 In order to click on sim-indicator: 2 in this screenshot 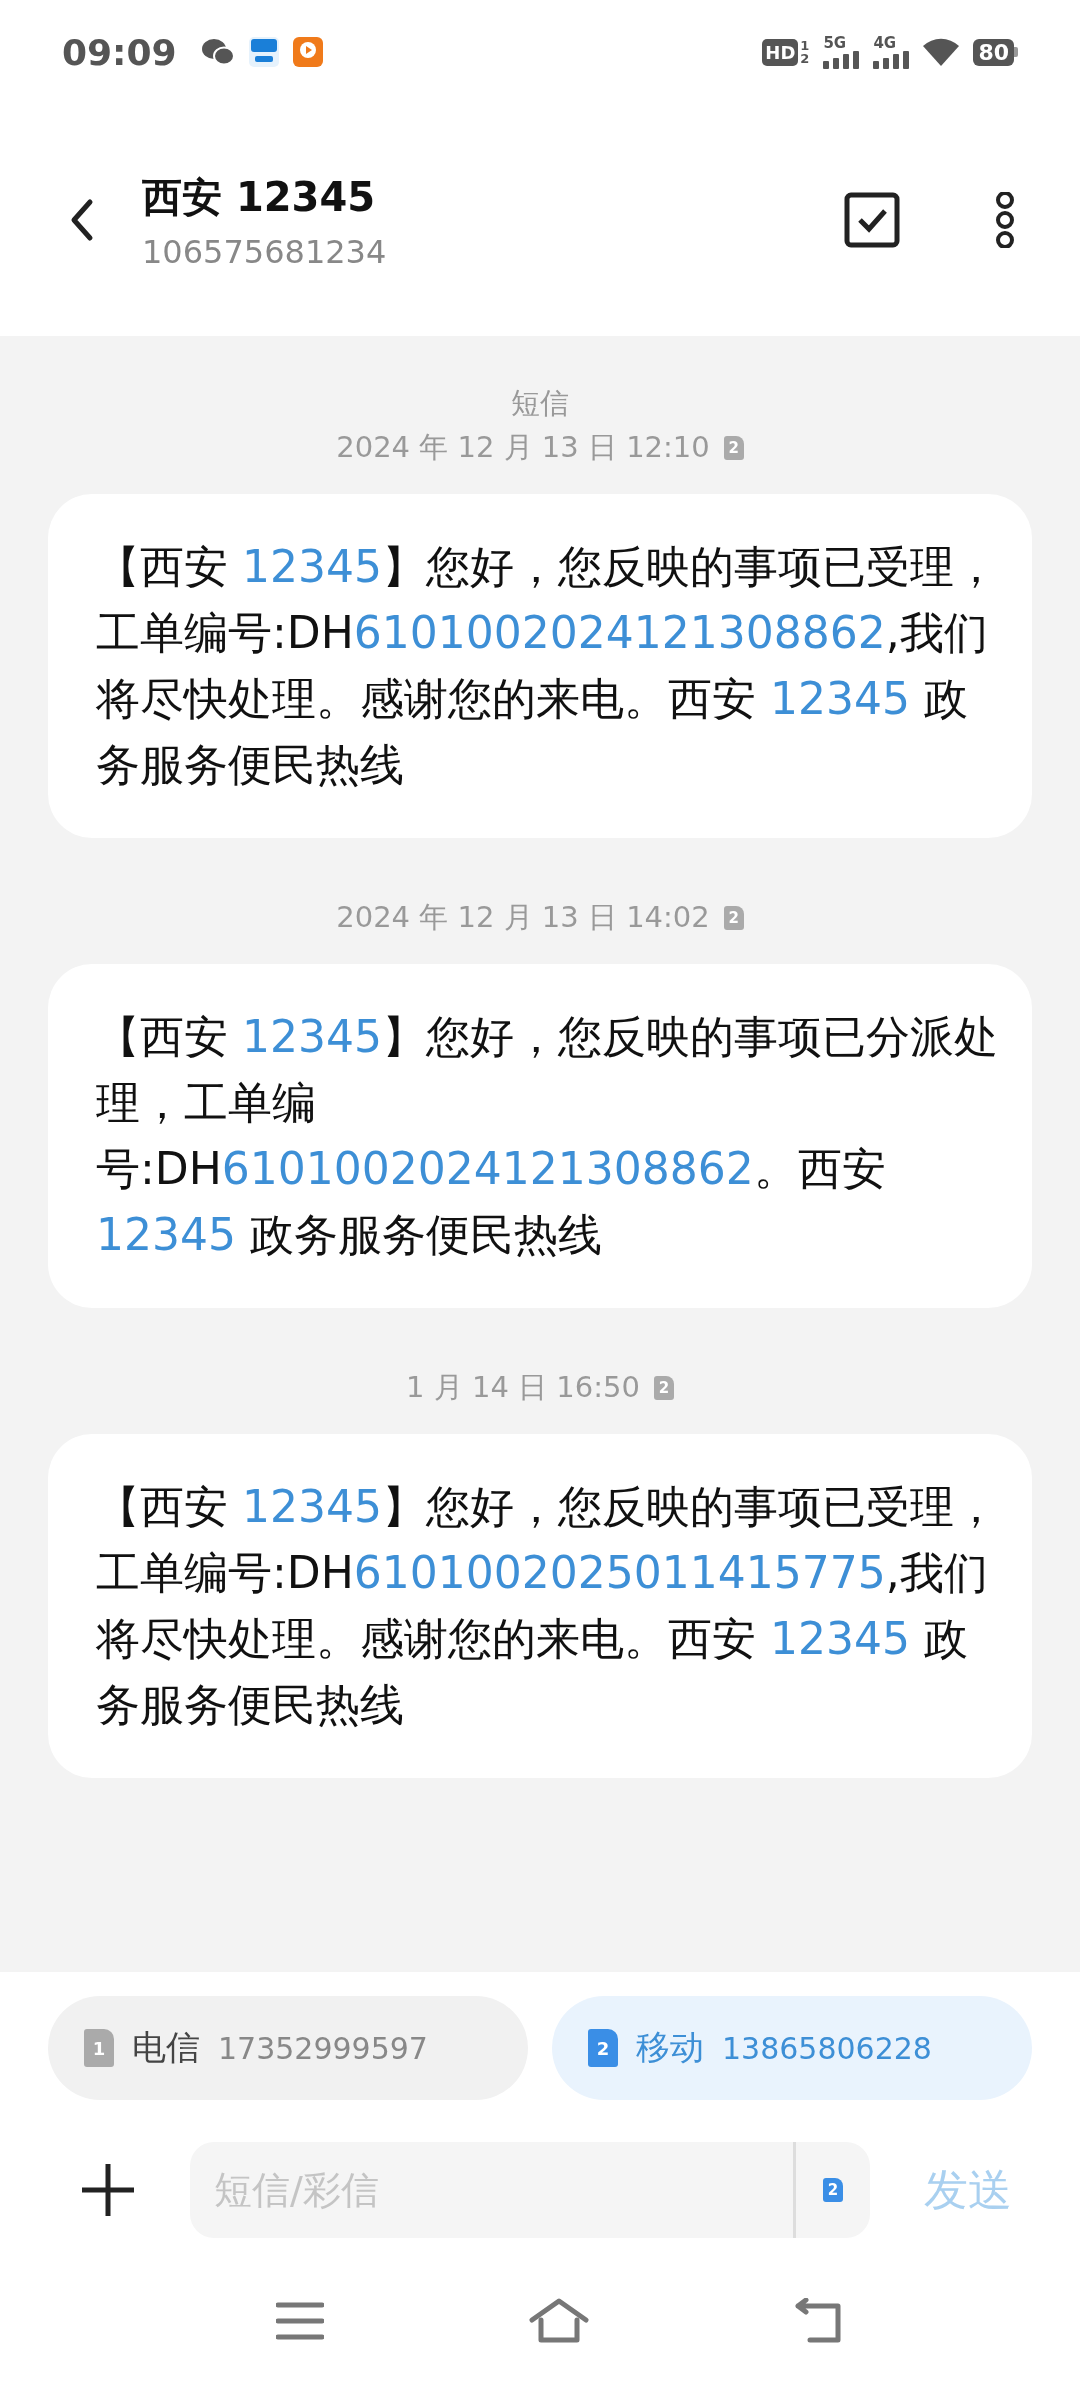, I will do `click(833, 2190)`.